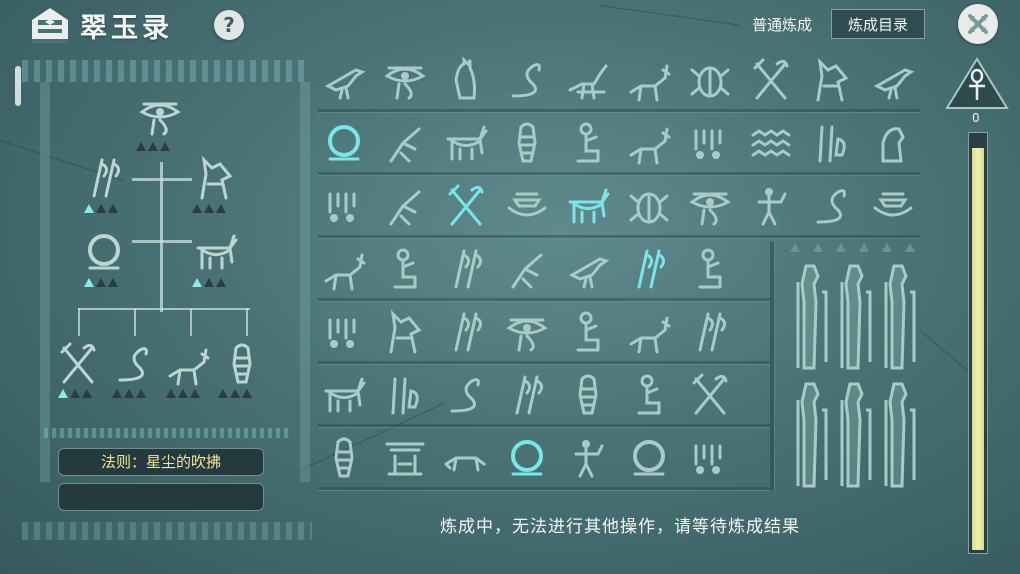 This screenshot has height=574, width=1020. I want to click on panel-scroll-handle, so click(18, 86).